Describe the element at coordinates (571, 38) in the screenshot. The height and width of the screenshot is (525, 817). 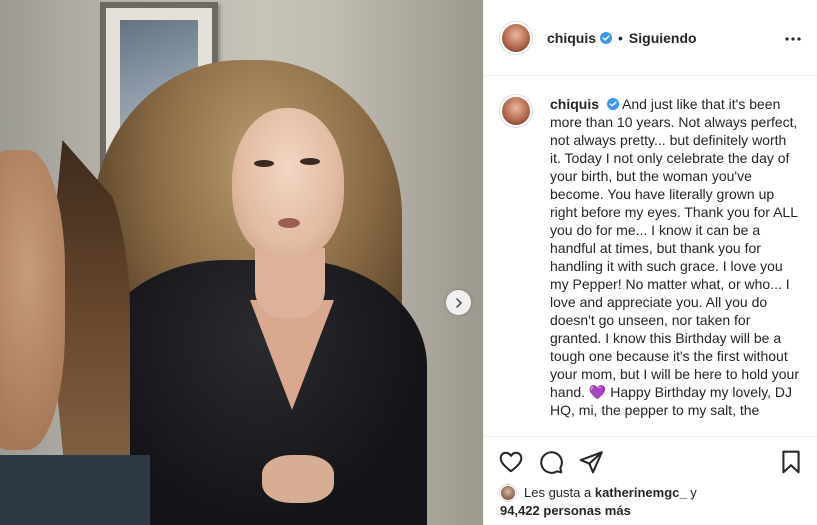
I see `author-username: chiquis` at that location.